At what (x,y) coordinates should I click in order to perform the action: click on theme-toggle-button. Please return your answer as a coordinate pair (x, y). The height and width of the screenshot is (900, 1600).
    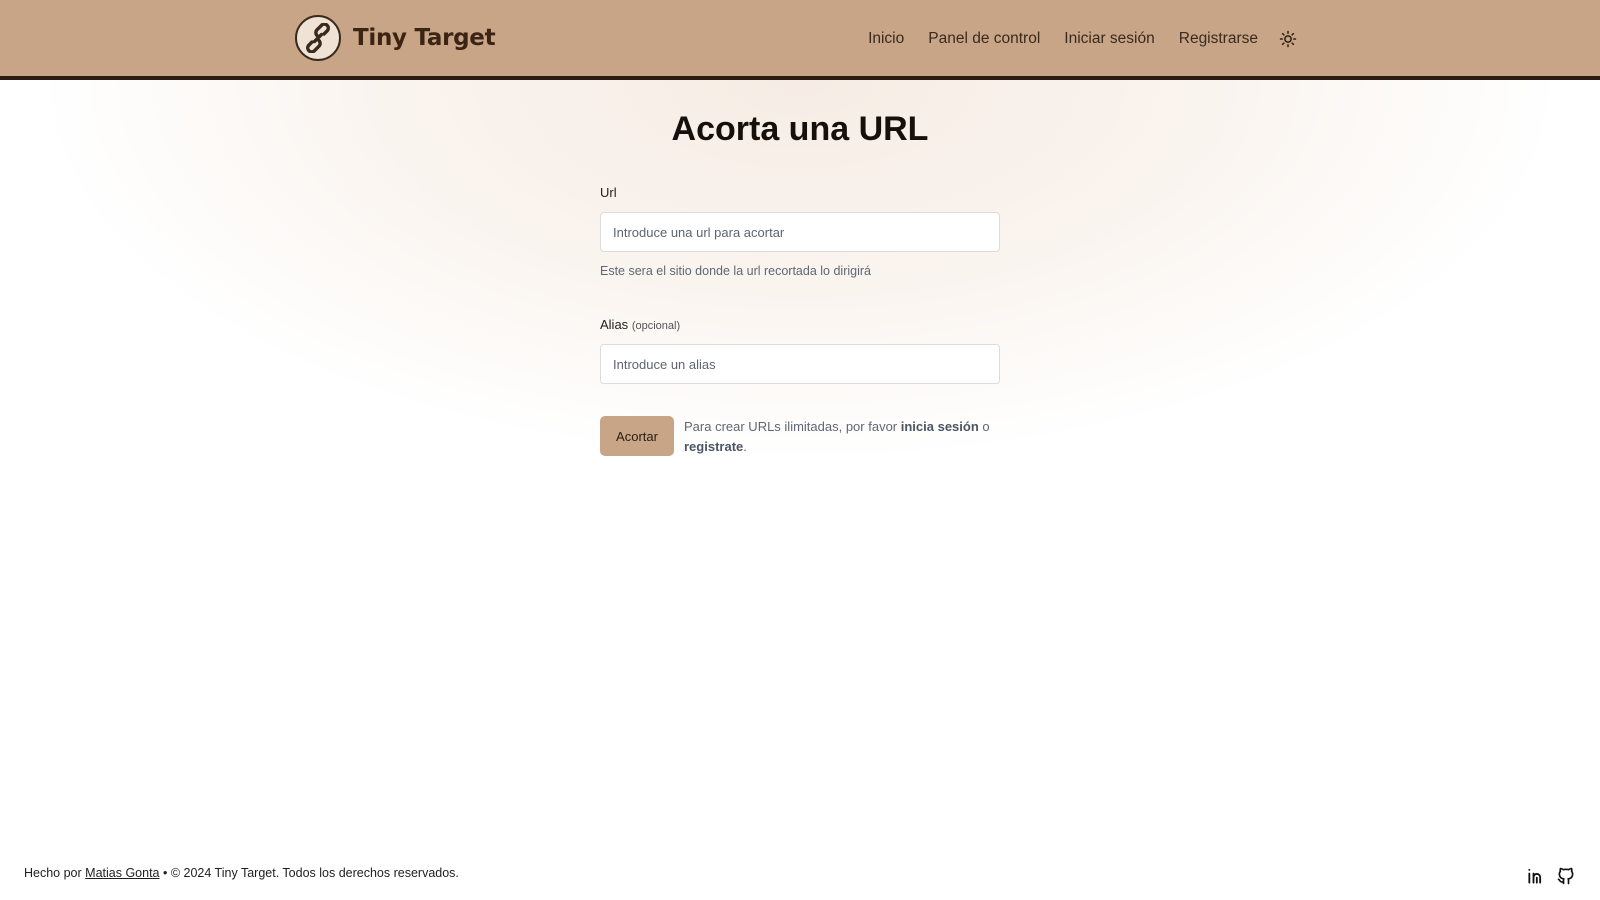
    Looking at the image, I should click on (1288, 39).